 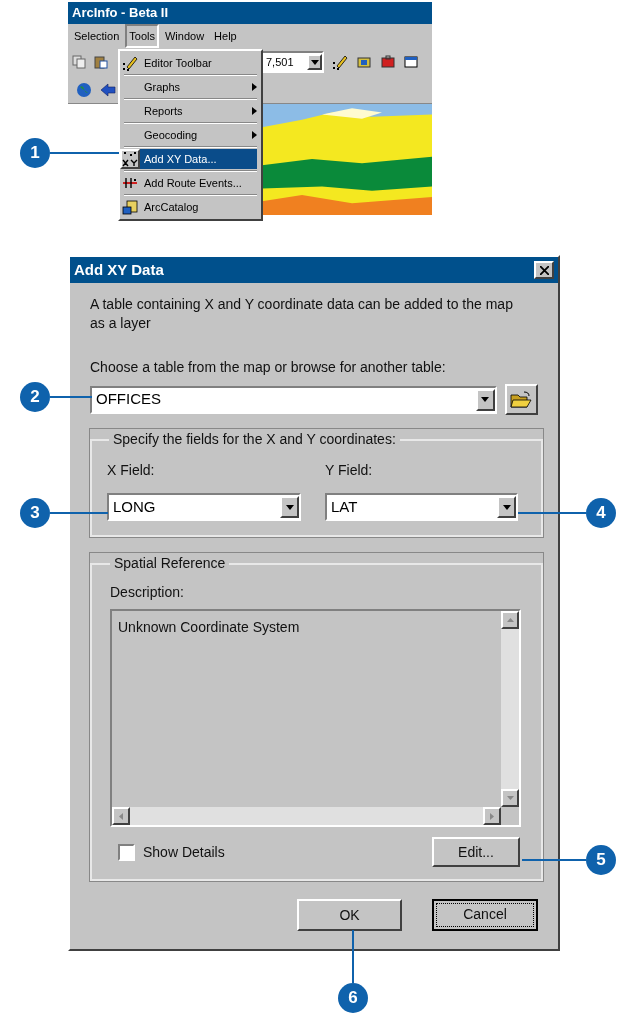 I want to click on folder-icon, so click(x=521, y=399).